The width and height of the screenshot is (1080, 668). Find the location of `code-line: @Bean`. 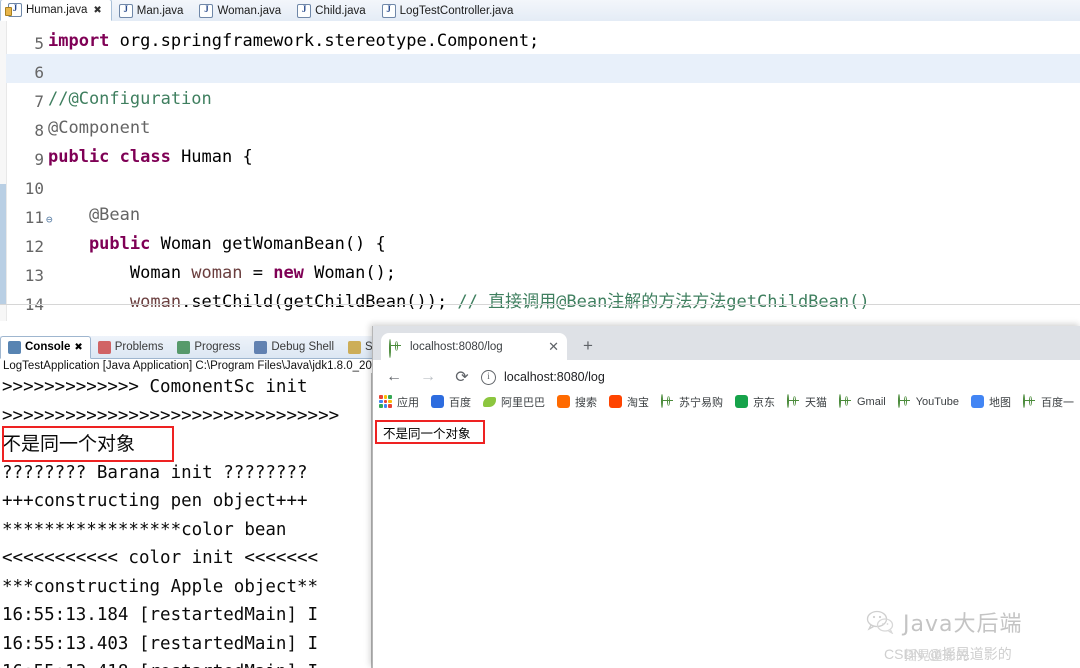

code-line: @Bean is located at coordinates (94, 215).